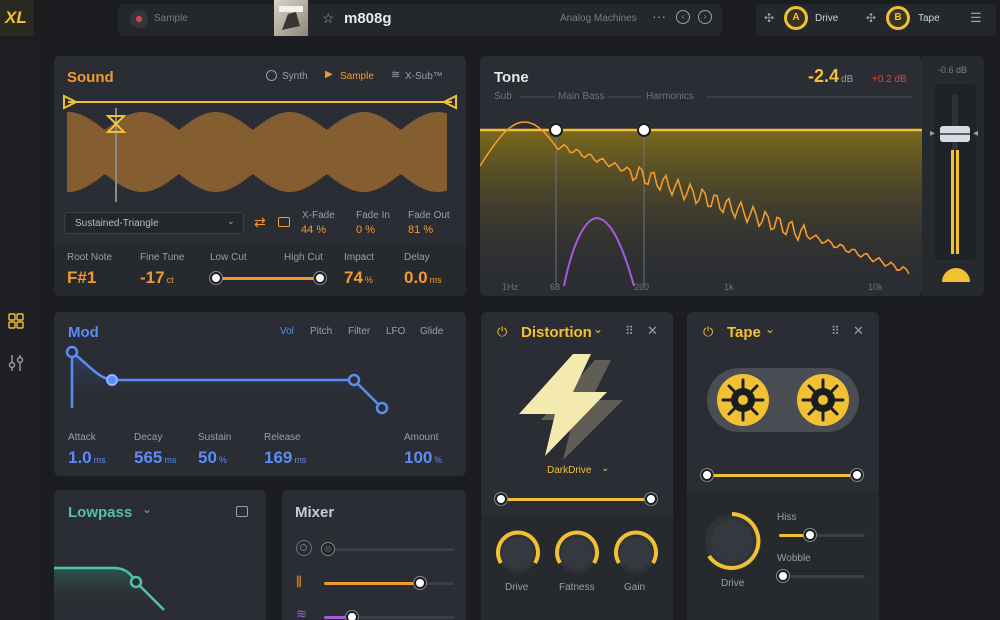 The image size is (1000, 620). Describe the element at coordinates (328, 549) in the screenshot. I see `synth-level-handle` at that location.